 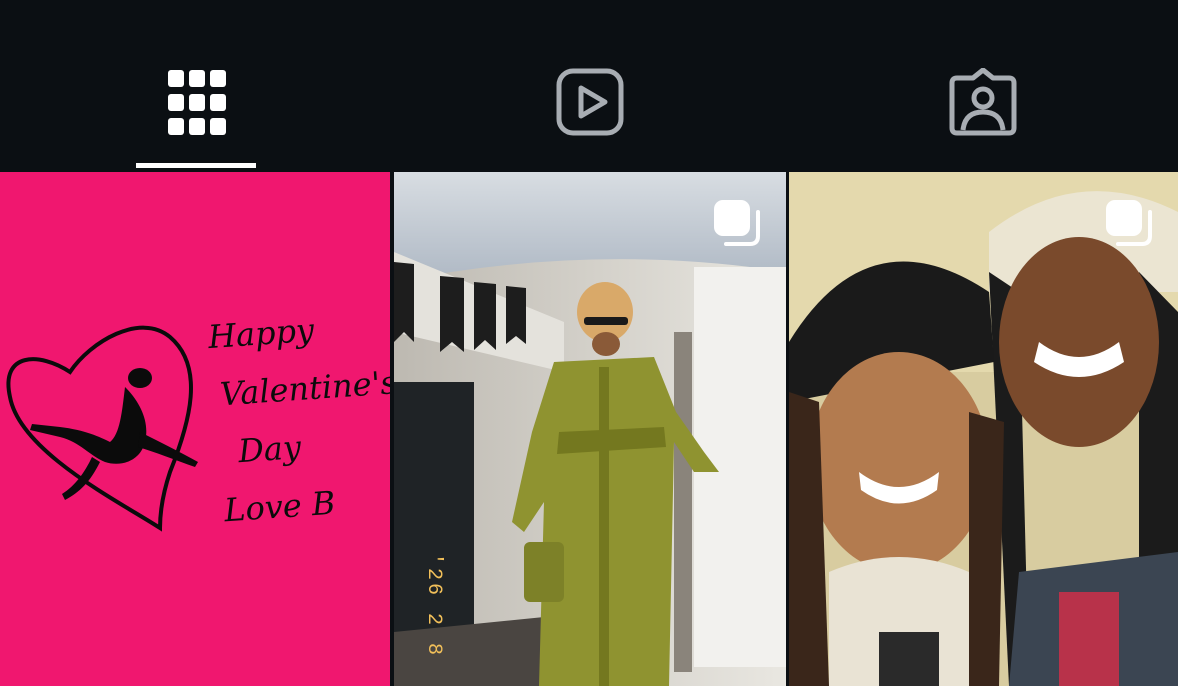 I want to click on tab-posts-grid, so click(x=196, y=86).